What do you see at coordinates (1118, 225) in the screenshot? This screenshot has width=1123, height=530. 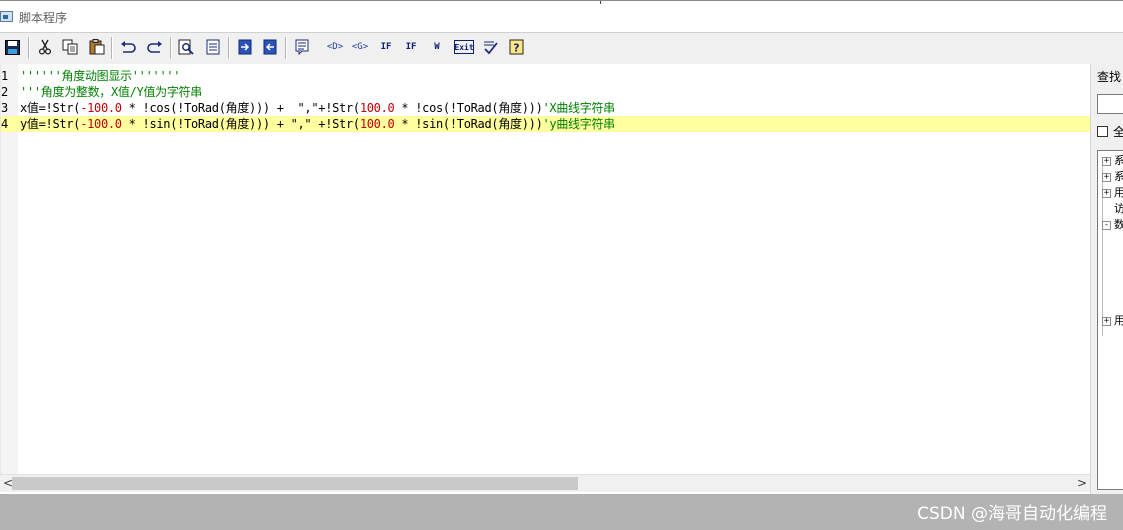 I see `tree-node-label: 数` at bounding box center [1118, 225].